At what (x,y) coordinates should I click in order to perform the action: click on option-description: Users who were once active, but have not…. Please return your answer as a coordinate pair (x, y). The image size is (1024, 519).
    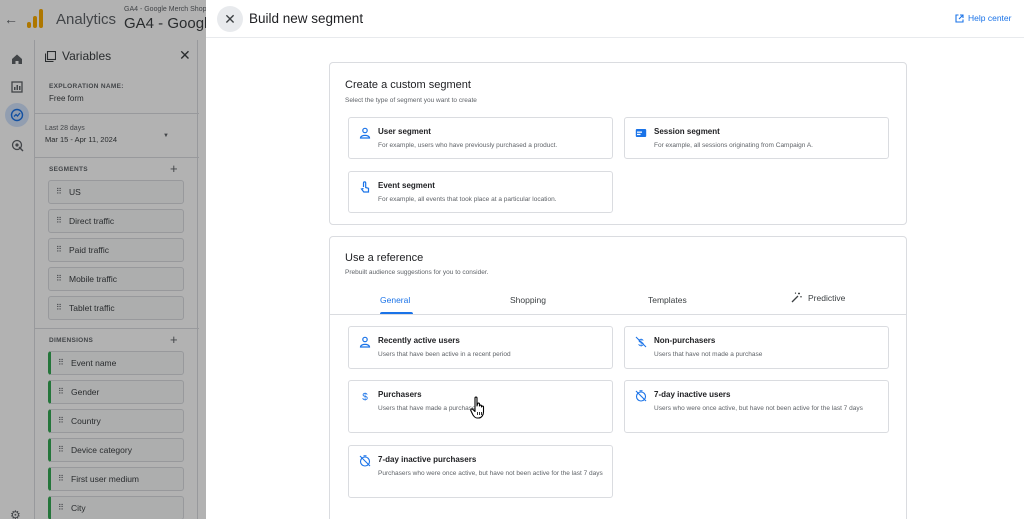
    Looking at the image, I should click on (758, 408).